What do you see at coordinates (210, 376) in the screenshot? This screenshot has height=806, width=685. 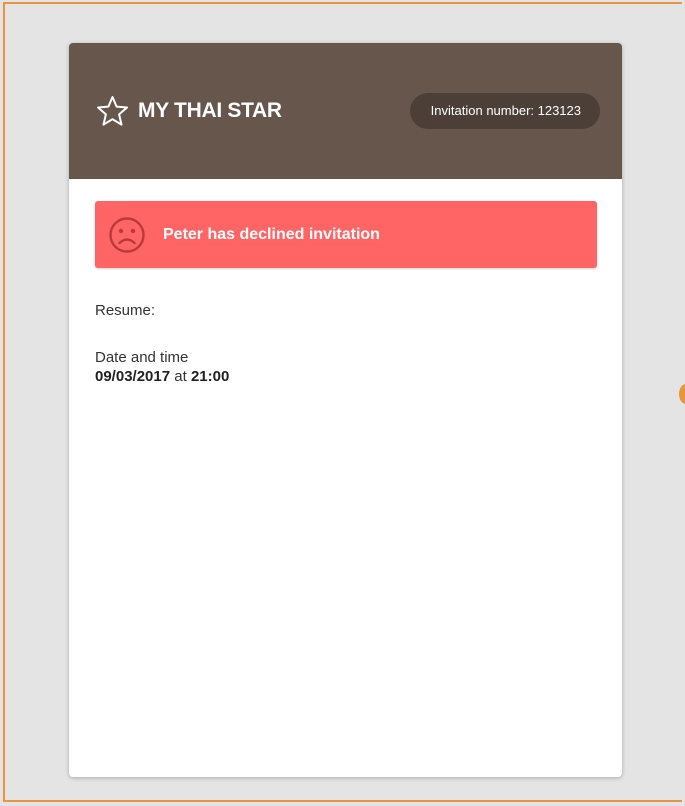 I see `reservation-time: 21:00` at bounding box center [210, 376].